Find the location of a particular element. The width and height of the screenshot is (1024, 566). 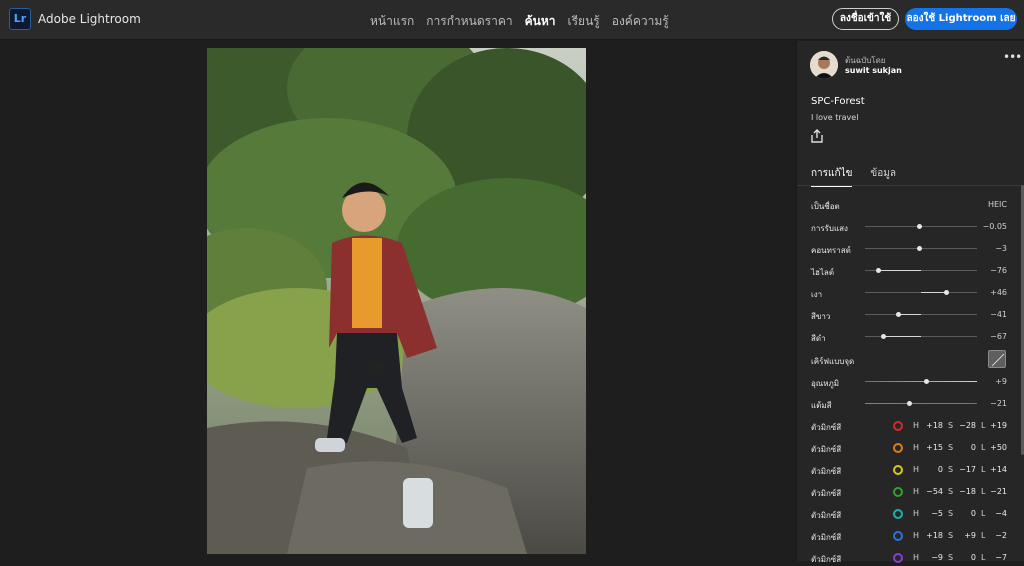

author-avatar is located at coordinates (824, 65).